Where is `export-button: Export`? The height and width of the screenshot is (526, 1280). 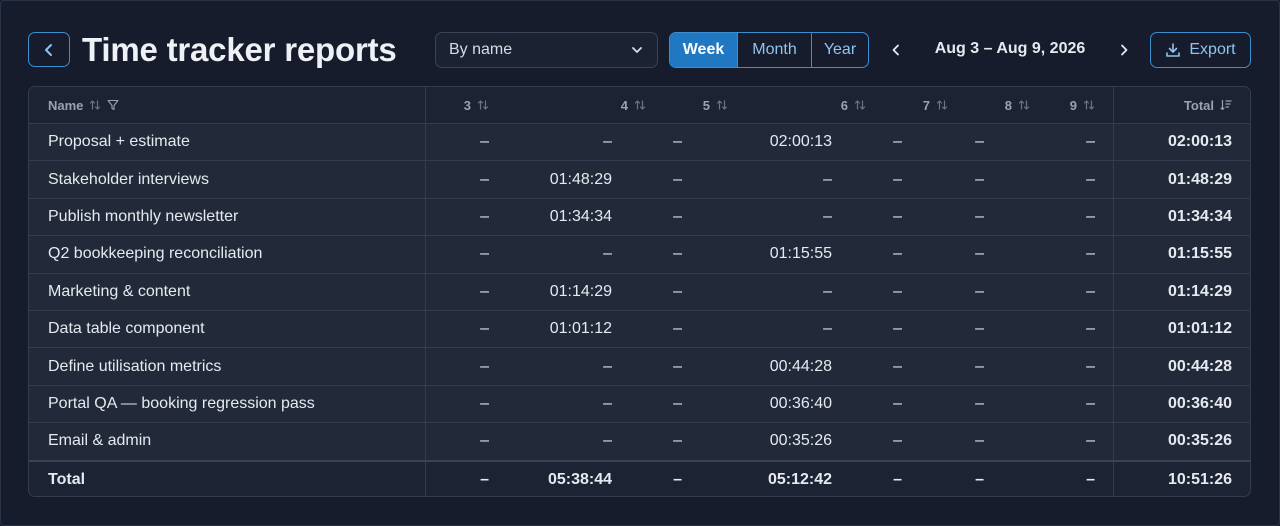 export-button: Export is located at coordinates (1200, 50).